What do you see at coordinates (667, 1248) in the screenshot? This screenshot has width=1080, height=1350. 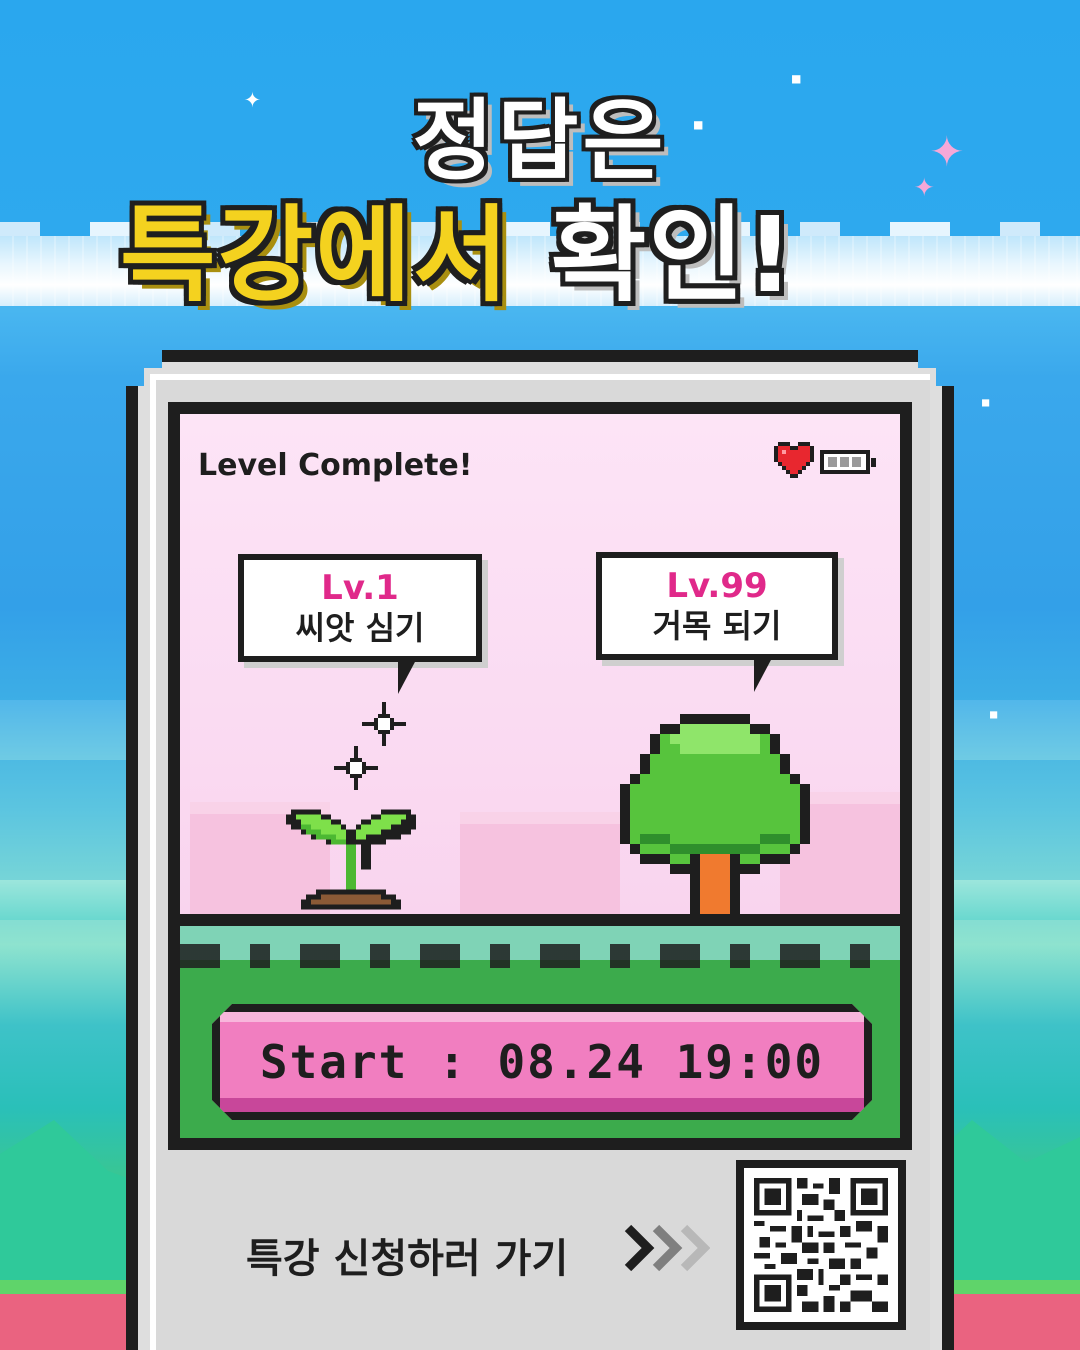 I see `chevron-right-icon` at bounding box center [667, 1248].